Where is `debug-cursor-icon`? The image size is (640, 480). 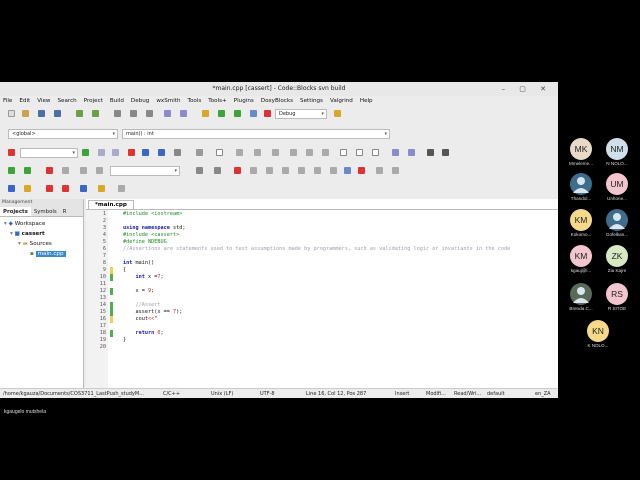
debug-cursor-icon is located at coordinates (253, 170).